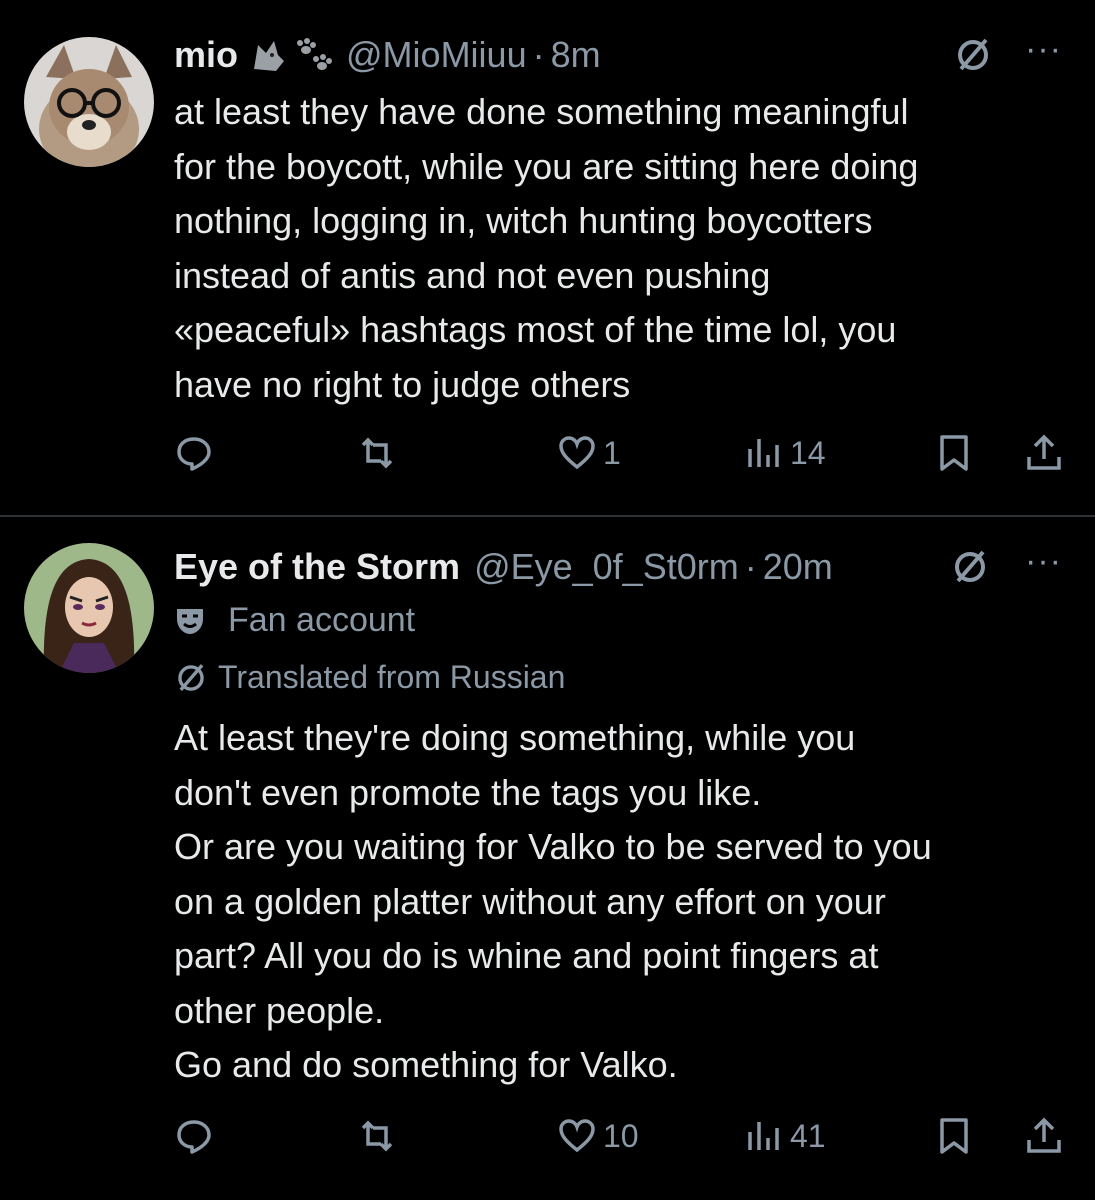 Image resolution: width=1095 pixels, height=1200 pixels. Describe the element at coordinates (190, 621) in the screenshot. I see `theater-mask-icon` at that location.